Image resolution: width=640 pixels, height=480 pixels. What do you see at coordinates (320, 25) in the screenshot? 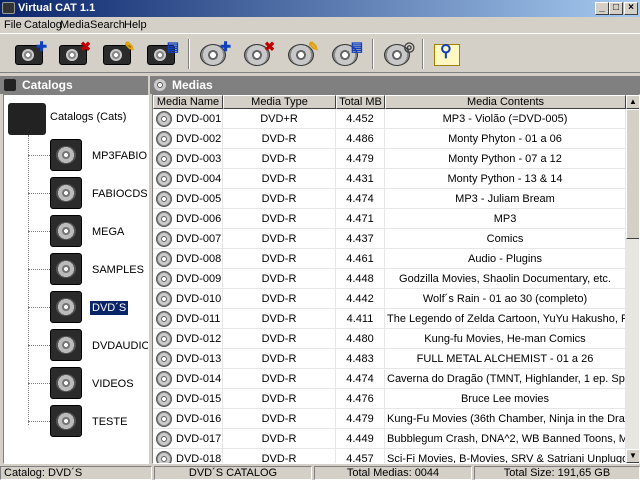
I see `menu-bar: File Catalog Media Search Help` at bounding box center [320, 25].